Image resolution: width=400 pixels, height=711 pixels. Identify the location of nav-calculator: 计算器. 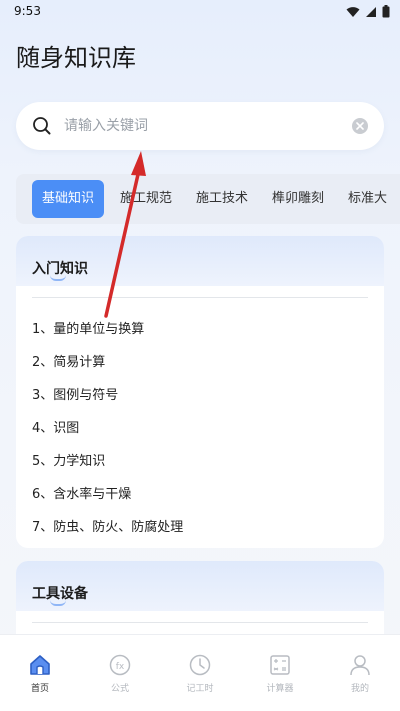
(280, 670).